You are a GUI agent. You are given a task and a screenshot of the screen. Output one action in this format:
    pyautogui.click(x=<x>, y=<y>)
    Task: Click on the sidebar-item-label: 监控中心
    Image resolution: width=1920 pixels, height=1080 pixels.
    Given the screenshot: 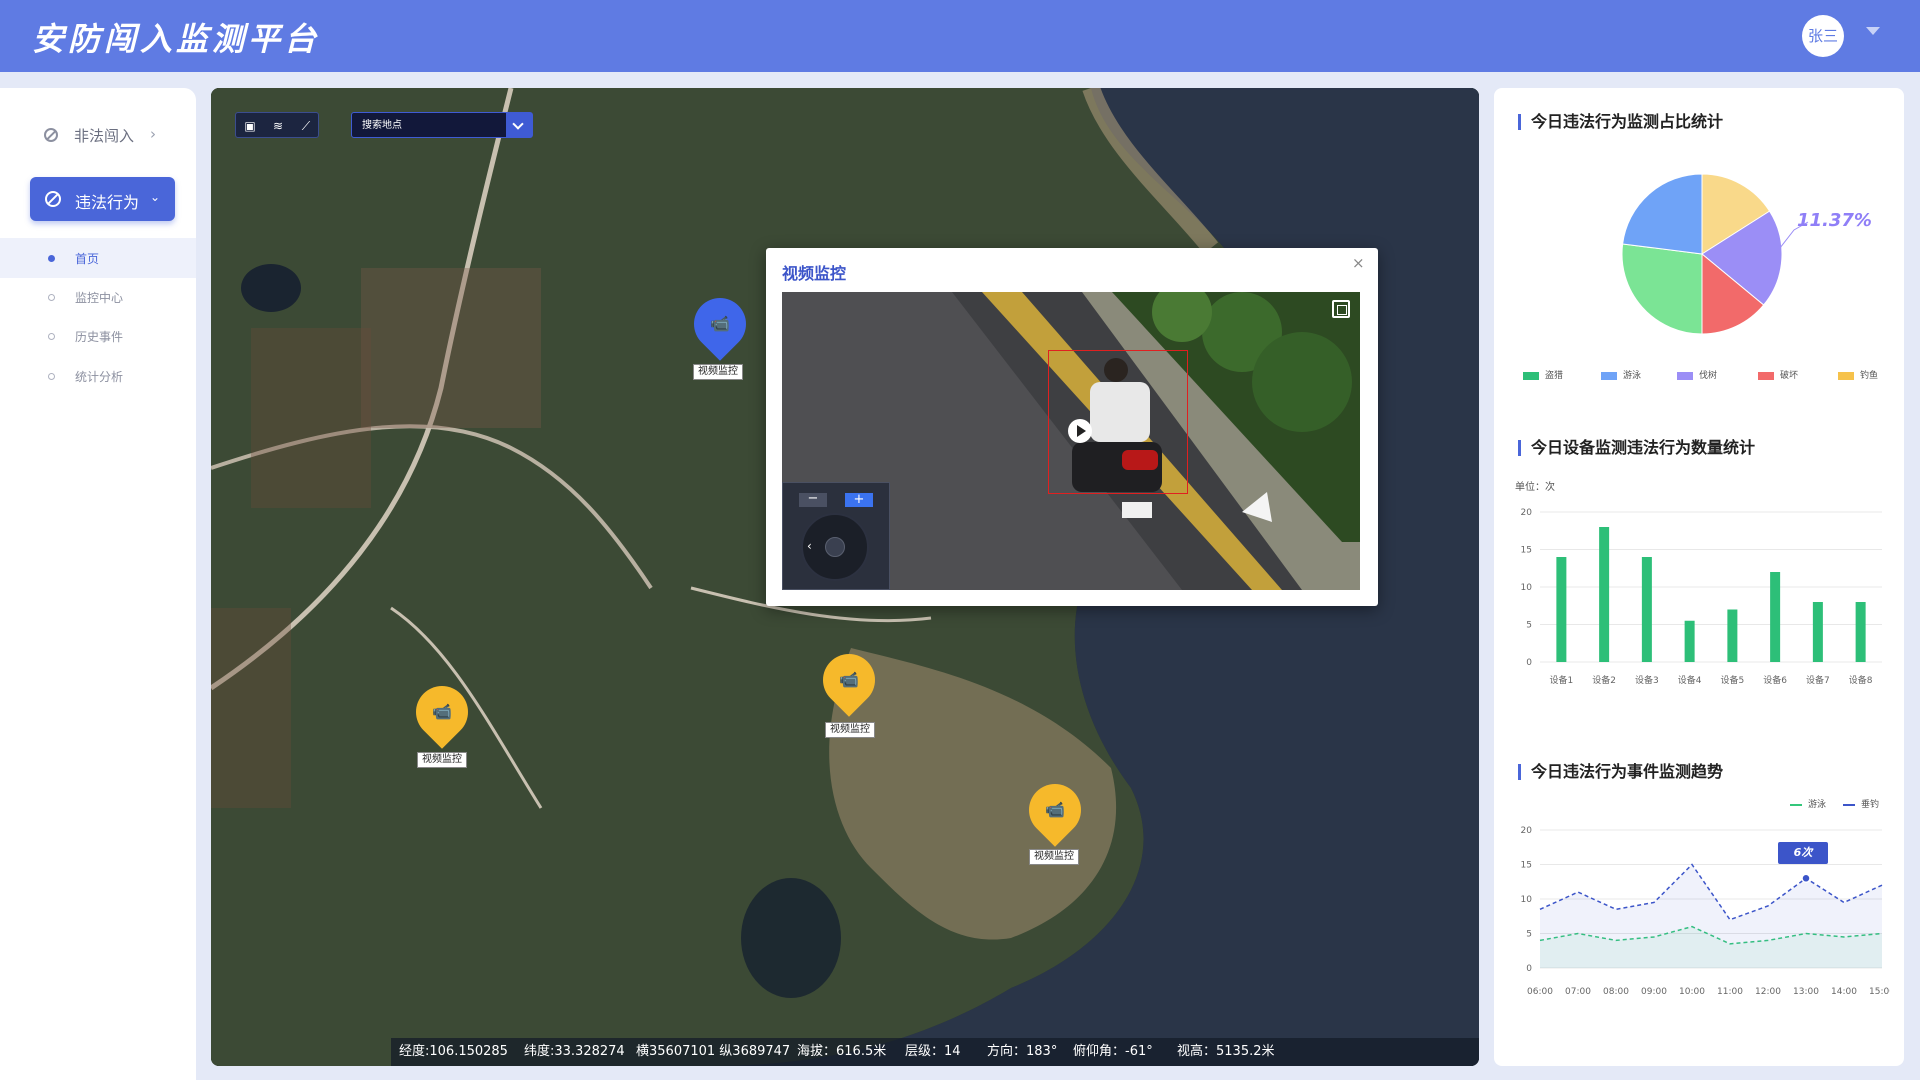 What is the action you would take?
    pyautogui.click(x=99, y=298)
    